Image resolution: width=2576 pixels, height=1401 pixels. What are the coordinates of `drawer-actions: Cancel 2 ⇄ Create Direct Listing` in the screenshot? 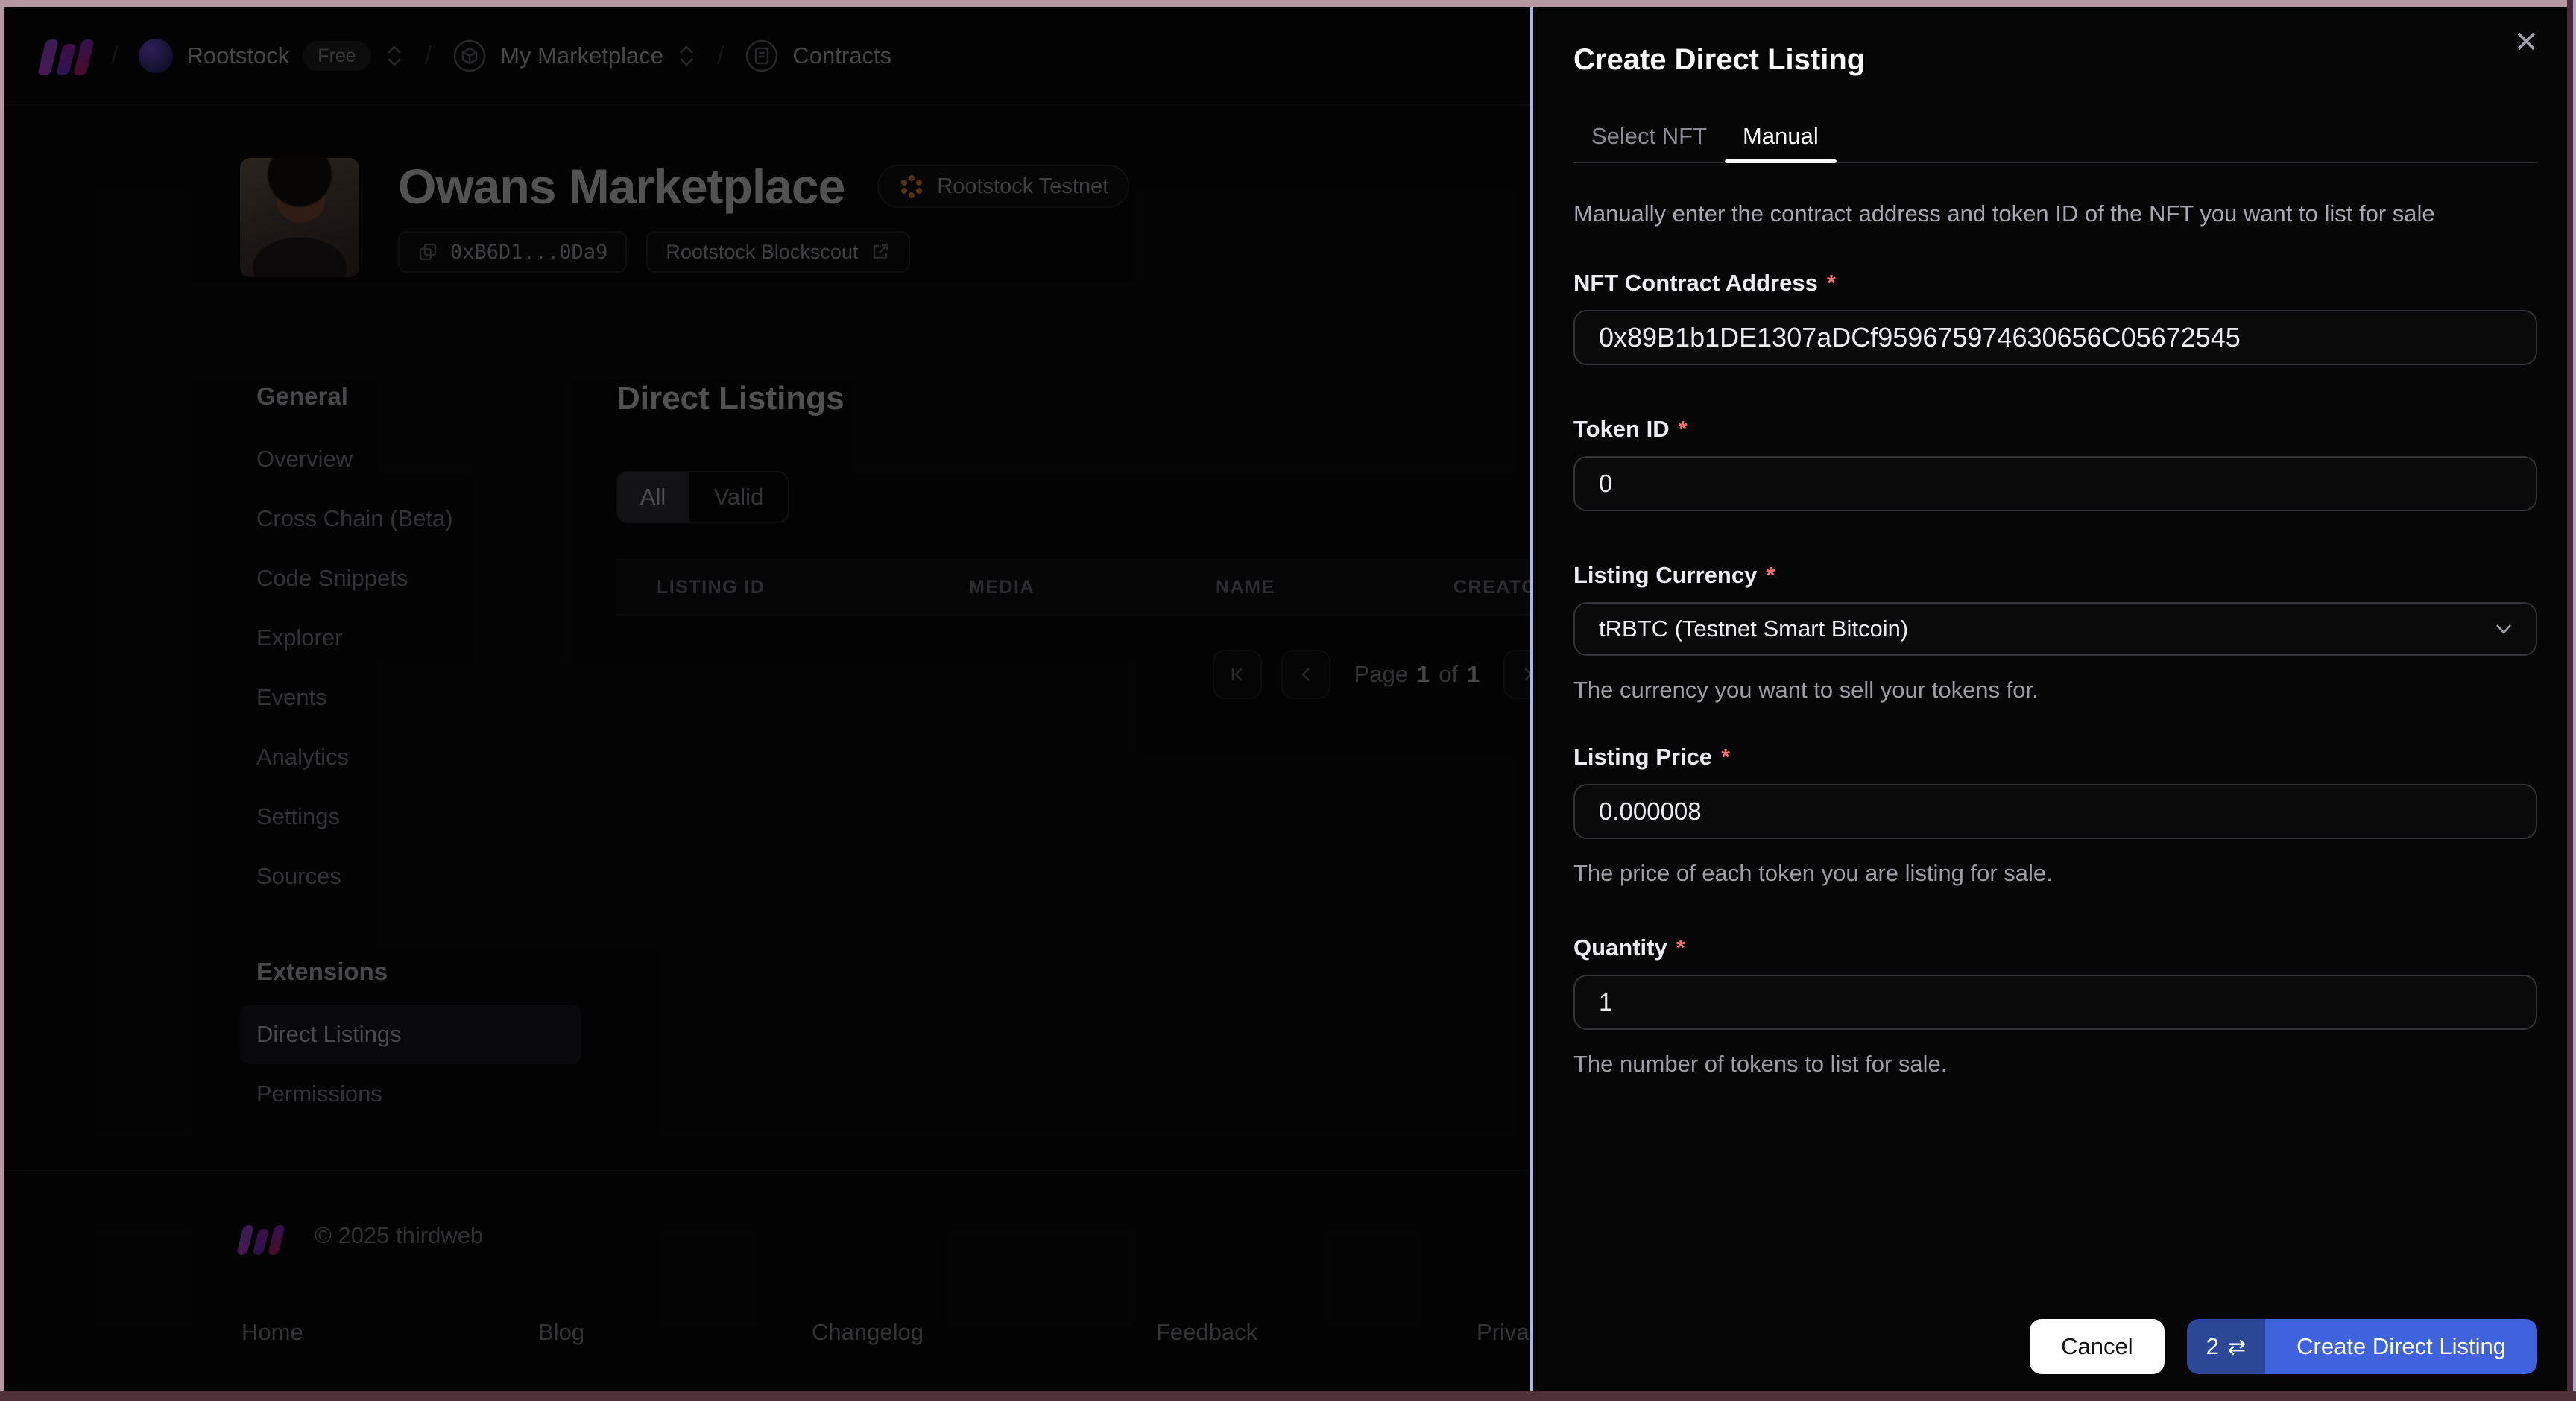 It's located at (2283, 1346).